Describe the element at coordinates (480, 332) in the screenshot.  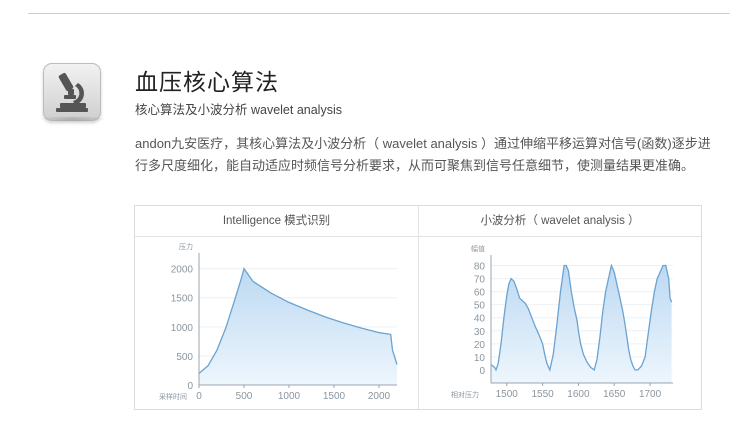
I see `y-tick-label: 30` at that location.